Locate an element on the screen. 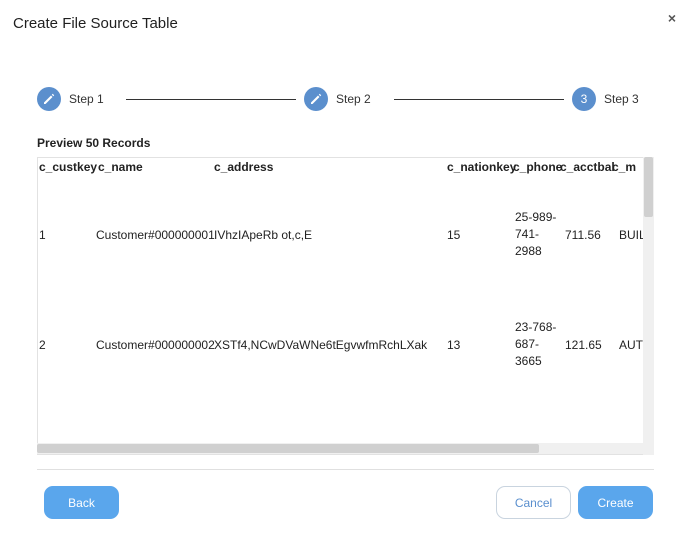 This screenshot has width=688, height=545. step-1: Step 1 is located at coordinates (70, 99).